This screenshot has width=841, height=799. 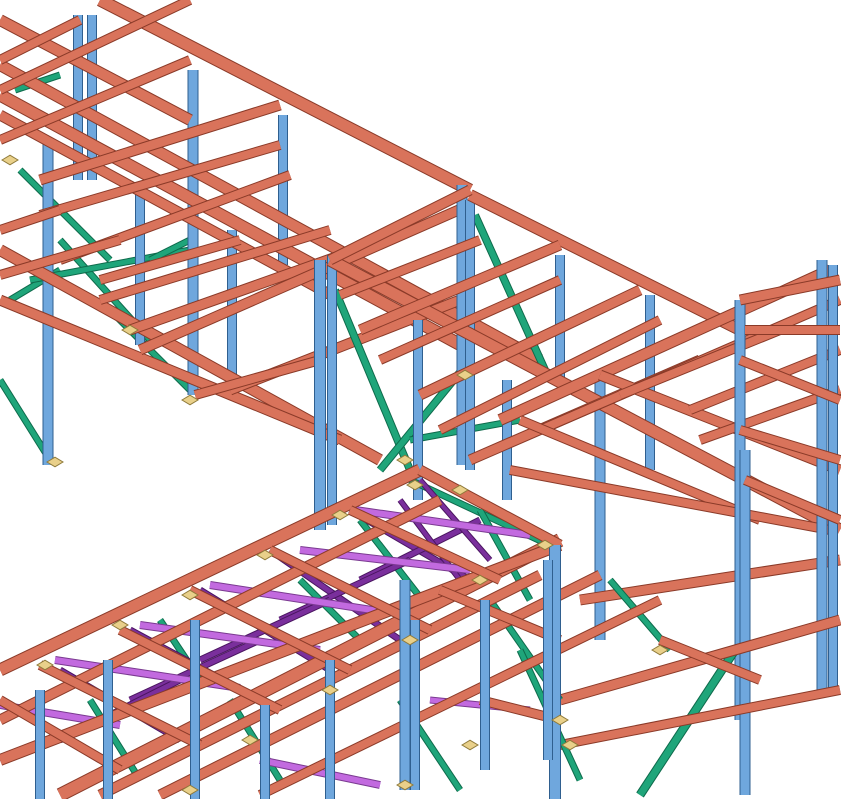 I want to click on steel-beam, so click(x=460, y=697).